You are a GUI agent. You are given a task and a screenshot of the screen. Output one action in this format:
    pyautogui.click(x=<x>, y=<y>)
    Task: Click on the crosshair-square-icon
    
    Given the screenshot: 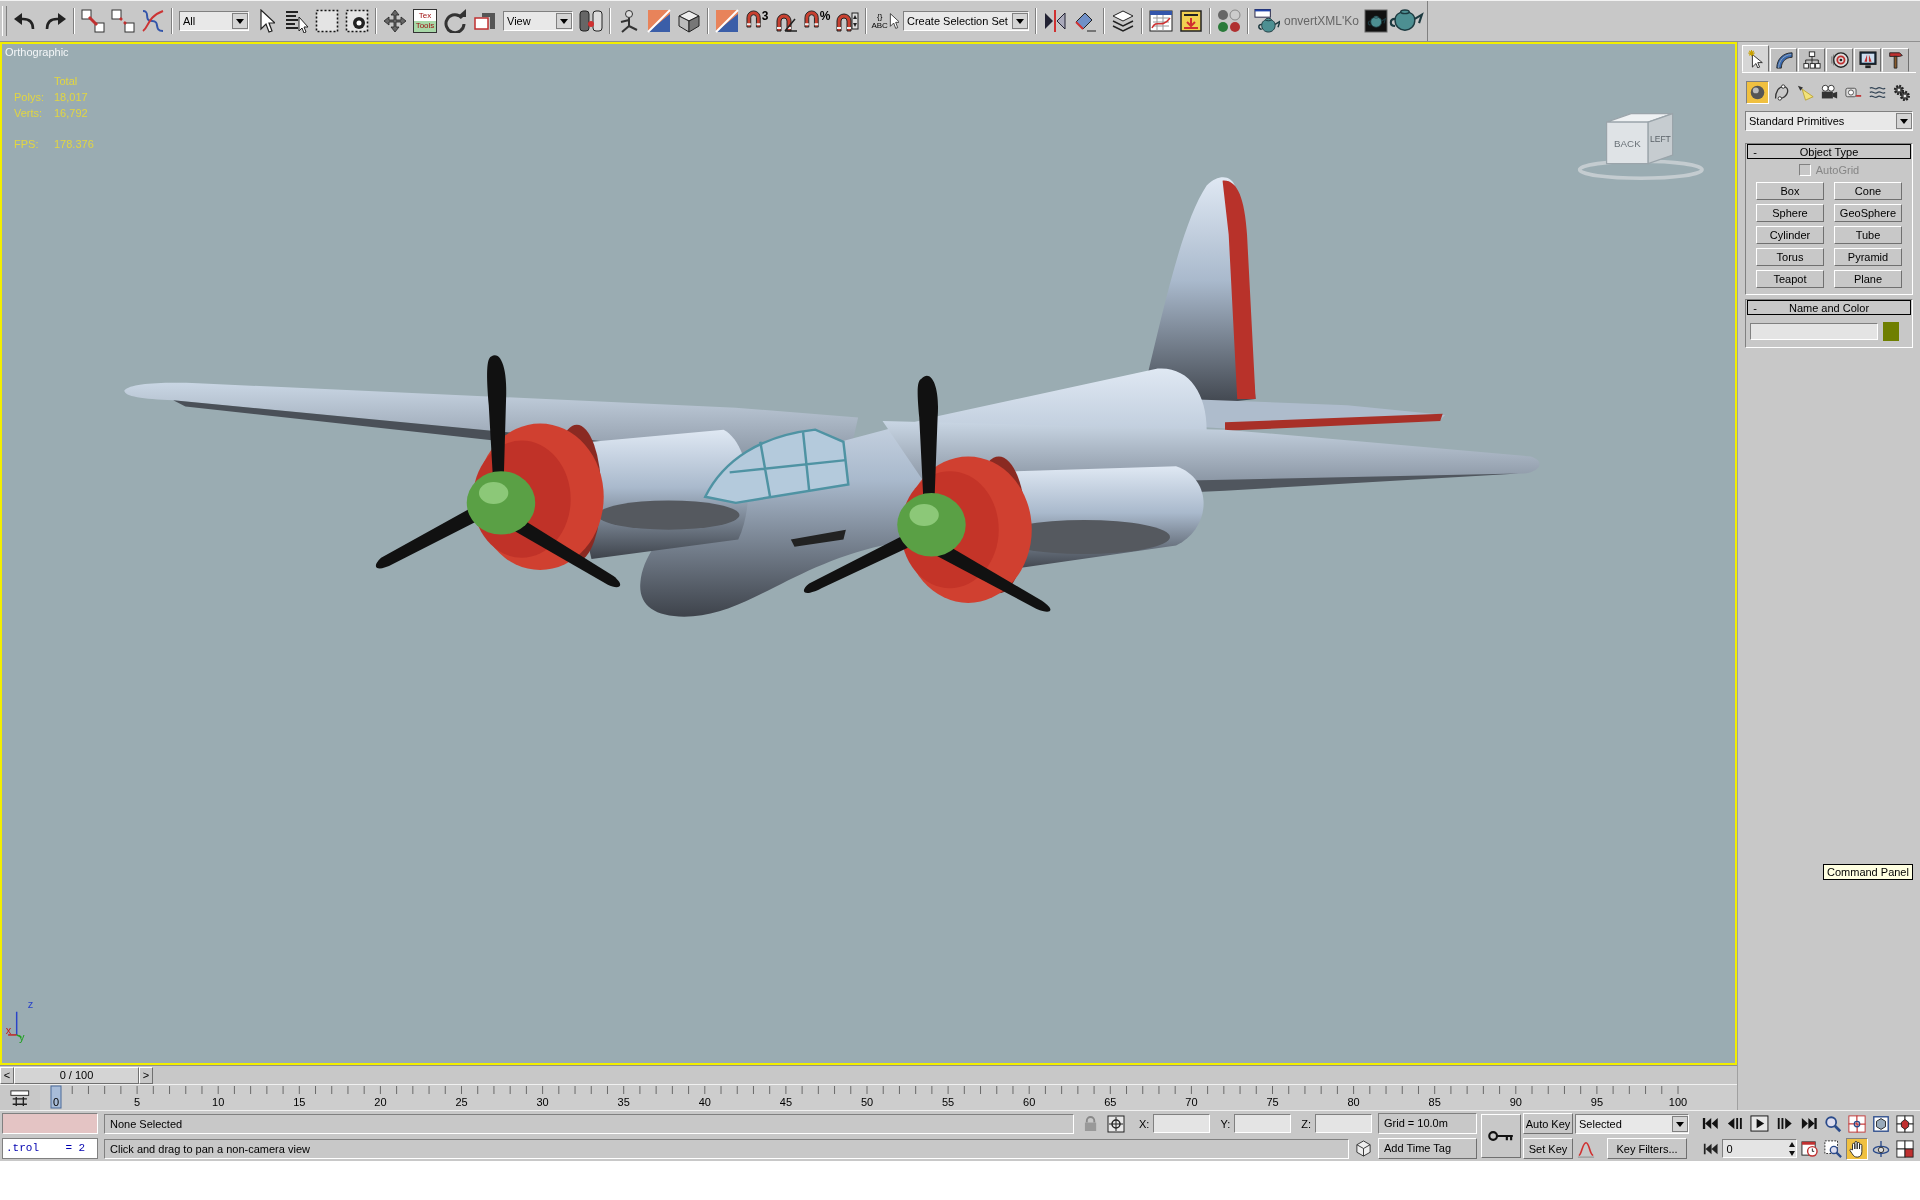 What is the action you would take?
    pyautogui.click(x=1116, y=1123)
    